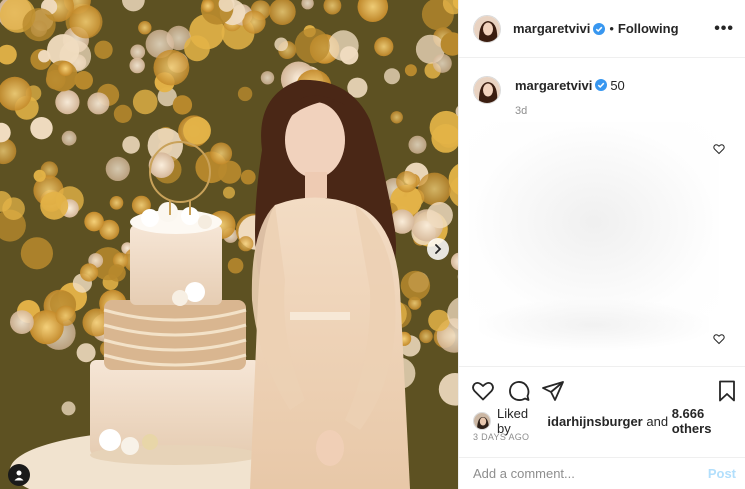 This screenshot has height=489, width=745. I want to click on avatar, so click(487, 28).